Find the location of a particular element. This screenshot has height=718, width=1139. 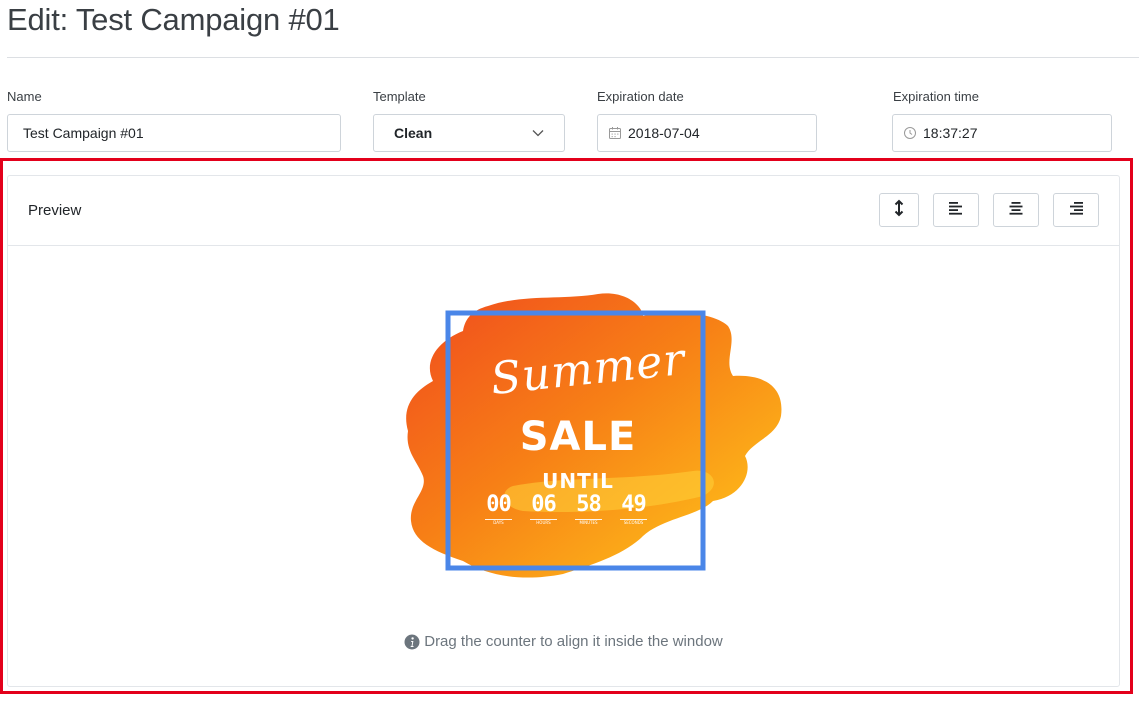

vertical-resize-icon is located at coordinates (899, 210).